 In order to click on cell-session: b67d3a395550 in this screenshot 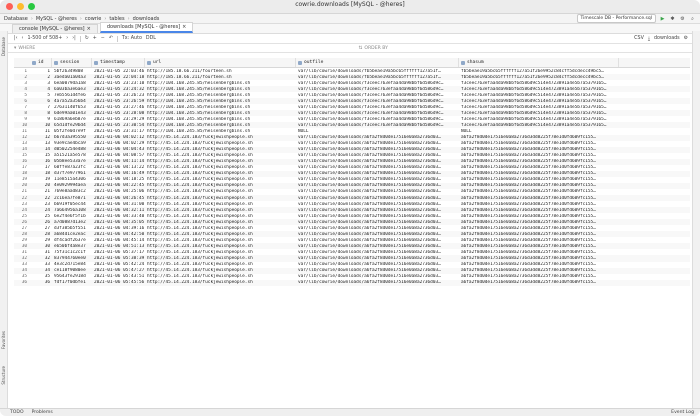, I will do `click(72, 137)`.